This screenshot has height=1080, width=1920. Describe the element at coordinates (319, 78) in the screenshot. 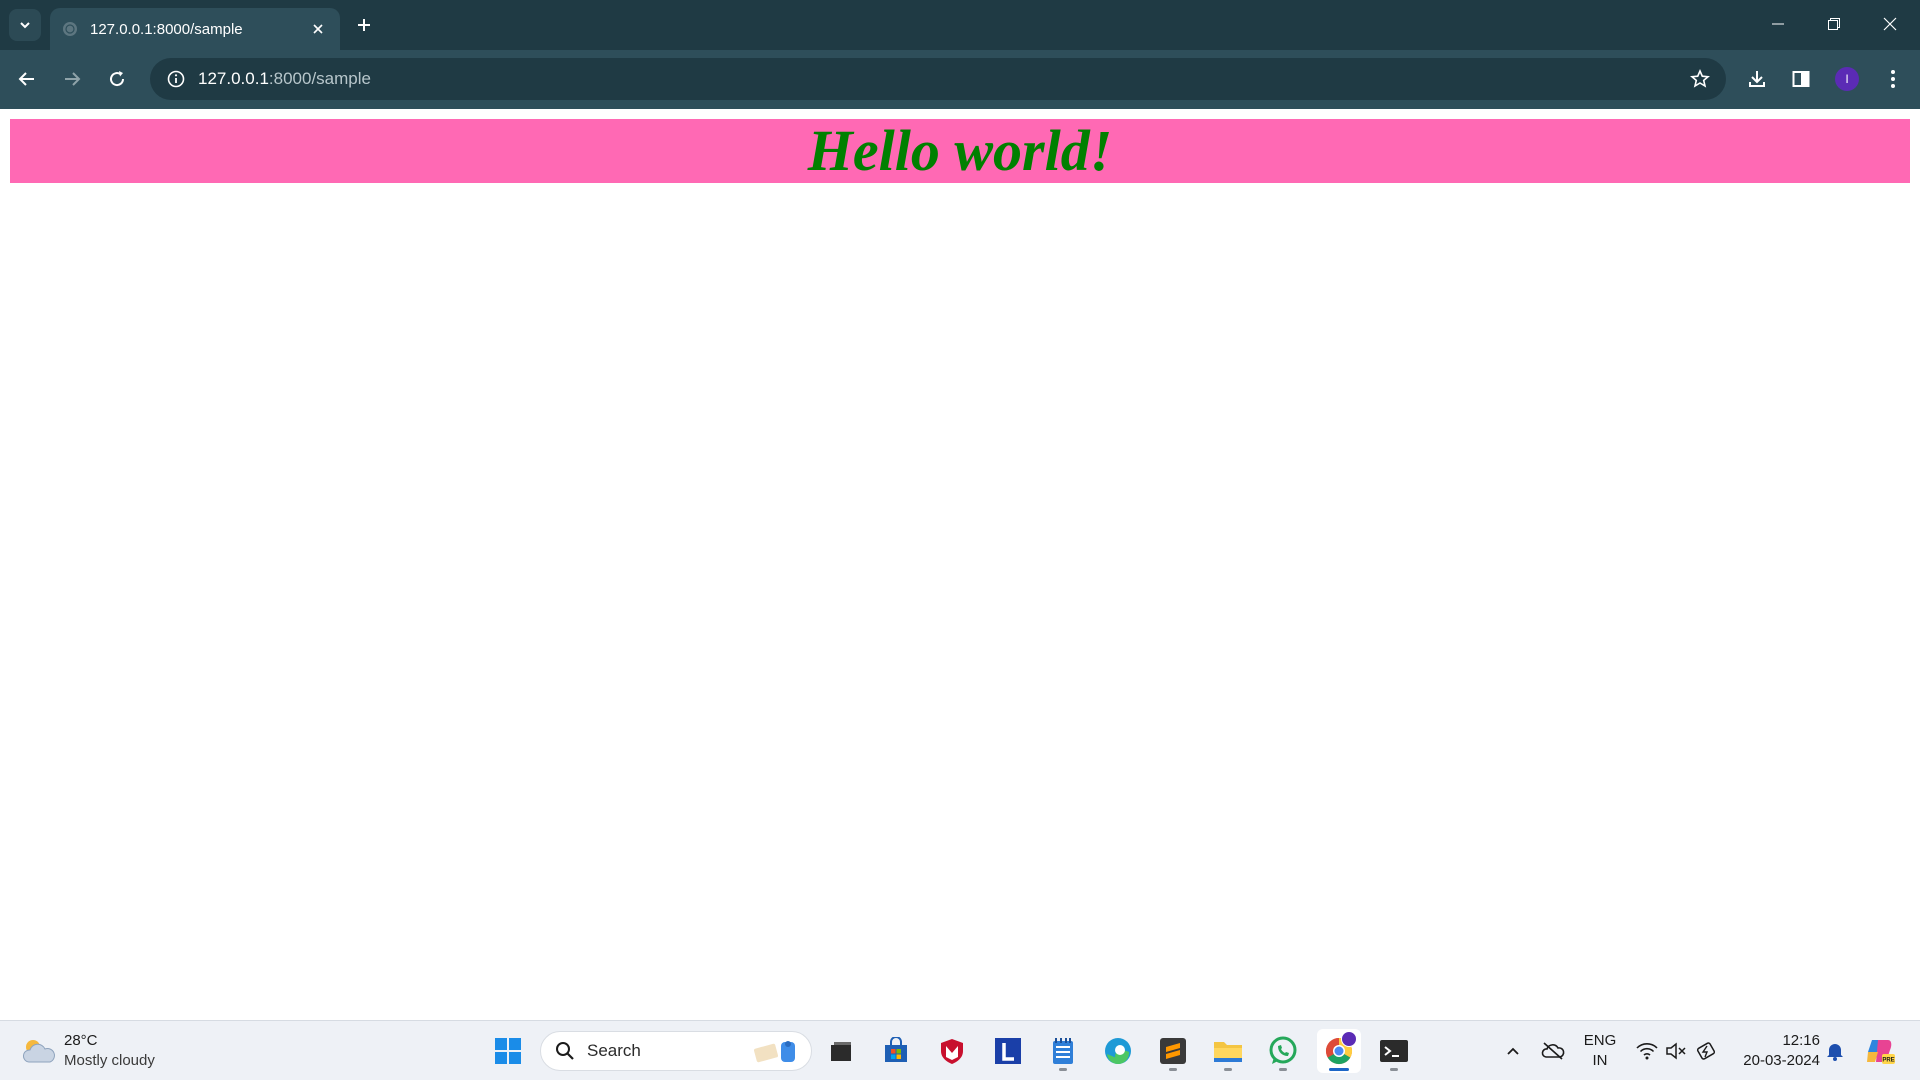

I see `url-path: :8000/sample` at that location.